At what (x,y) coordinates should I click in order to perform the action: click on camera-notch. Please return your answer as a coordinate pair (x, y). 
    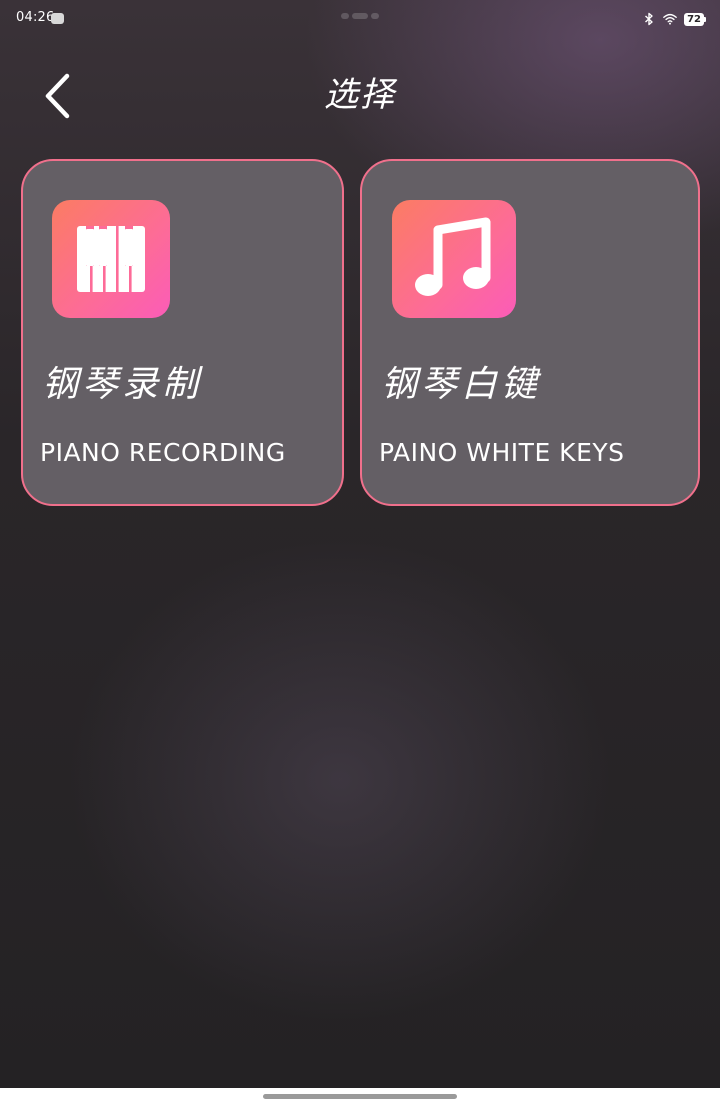
    Looking at the image, I should click on (360, 16).